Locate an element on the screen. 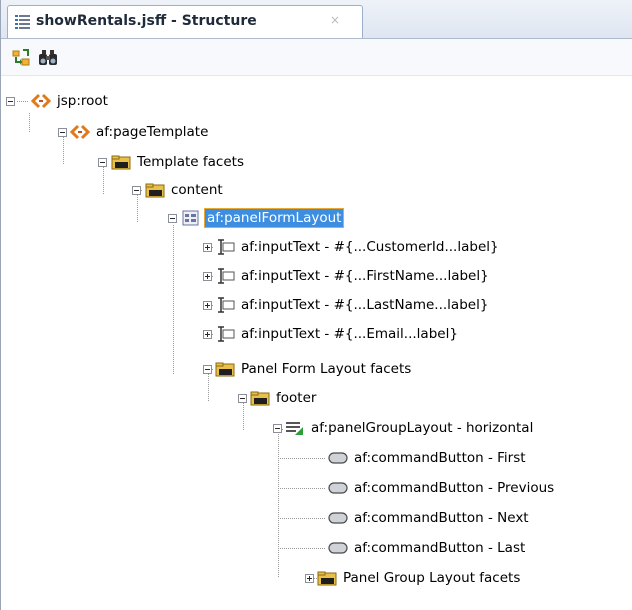 This screenshot has height=610, width=632. tree-node-command-button-next: af:commandButton - Next is located at coordinates (429, 518).